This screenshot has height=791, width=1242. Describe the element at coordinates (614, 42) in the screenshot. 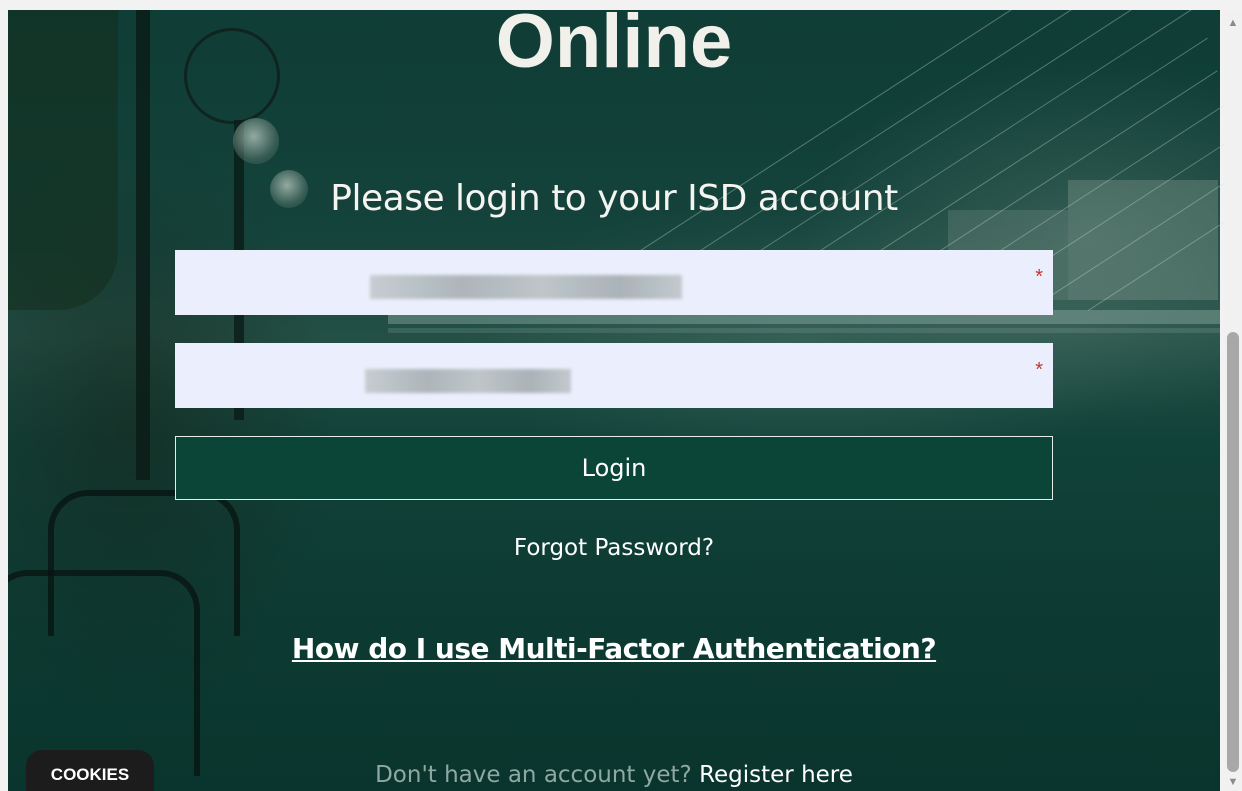

I see `page-heading: Online` at that location.